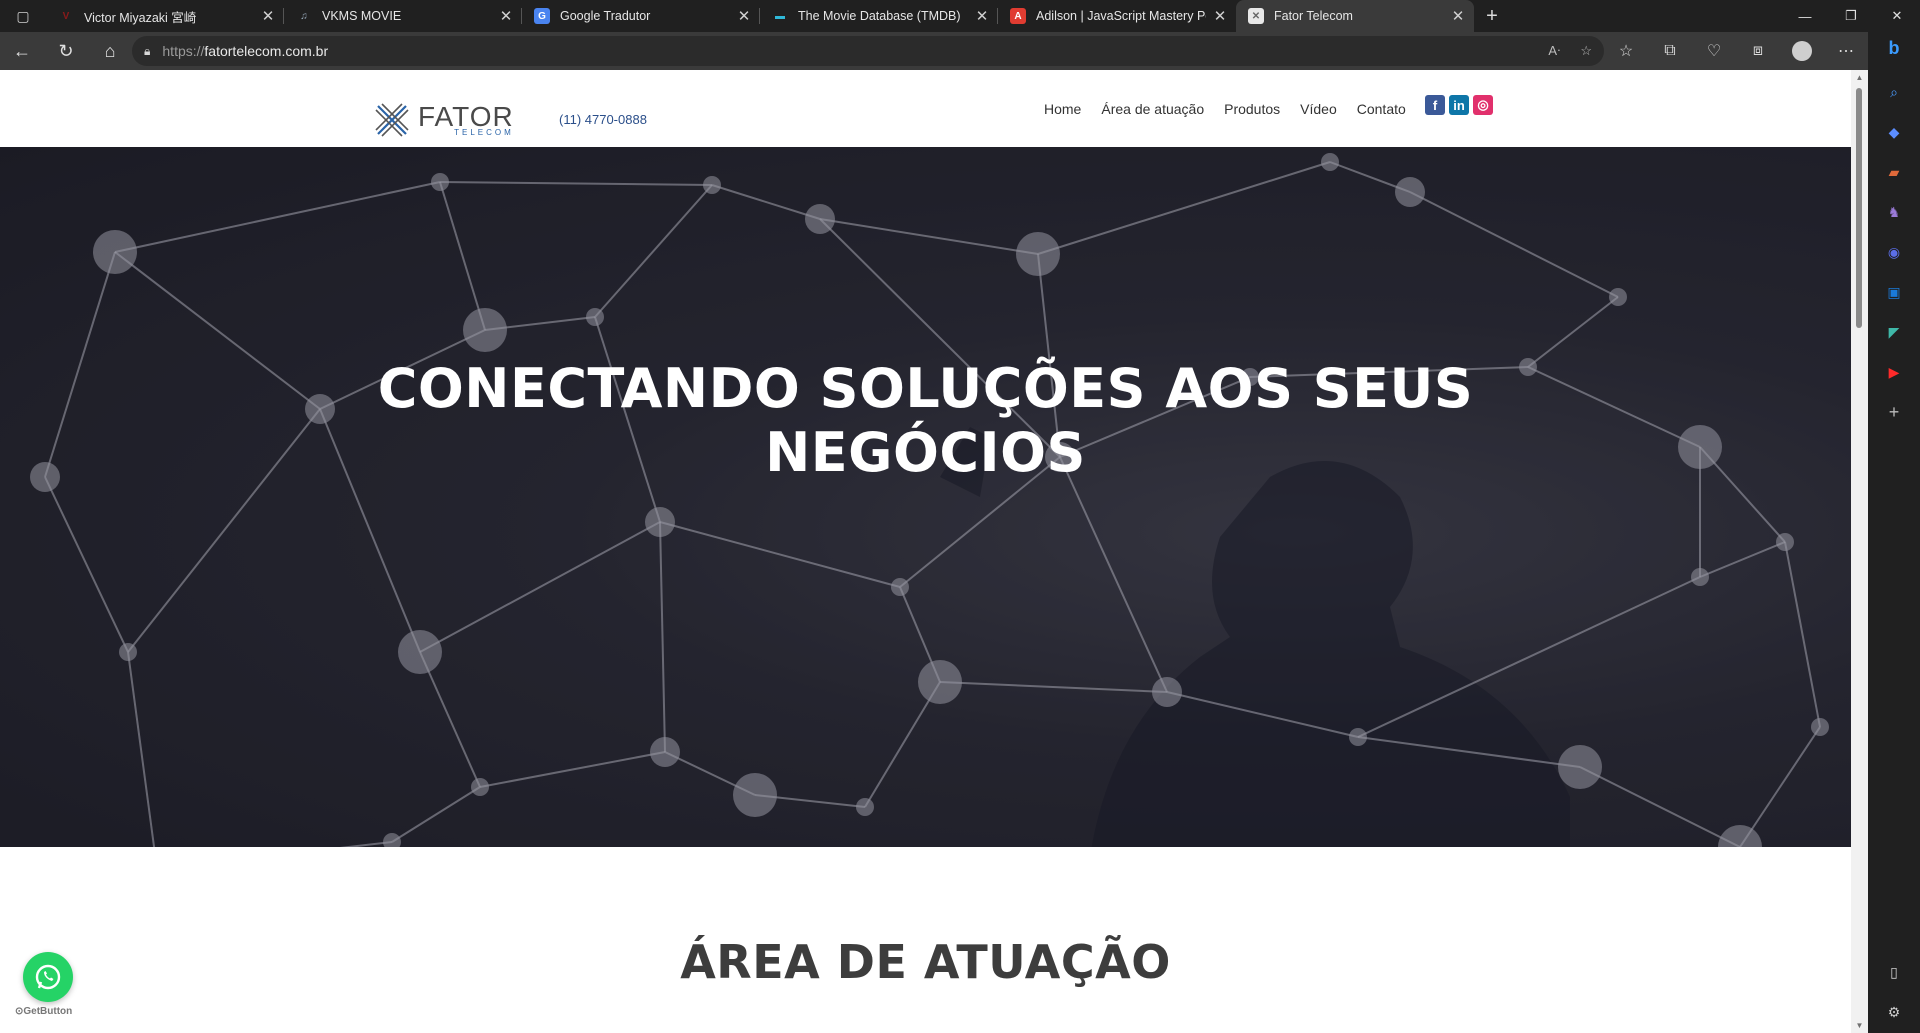 This screenshot has width=1920, height=1033. I want to click on menu-item-0: Home, so click(1062, 109).